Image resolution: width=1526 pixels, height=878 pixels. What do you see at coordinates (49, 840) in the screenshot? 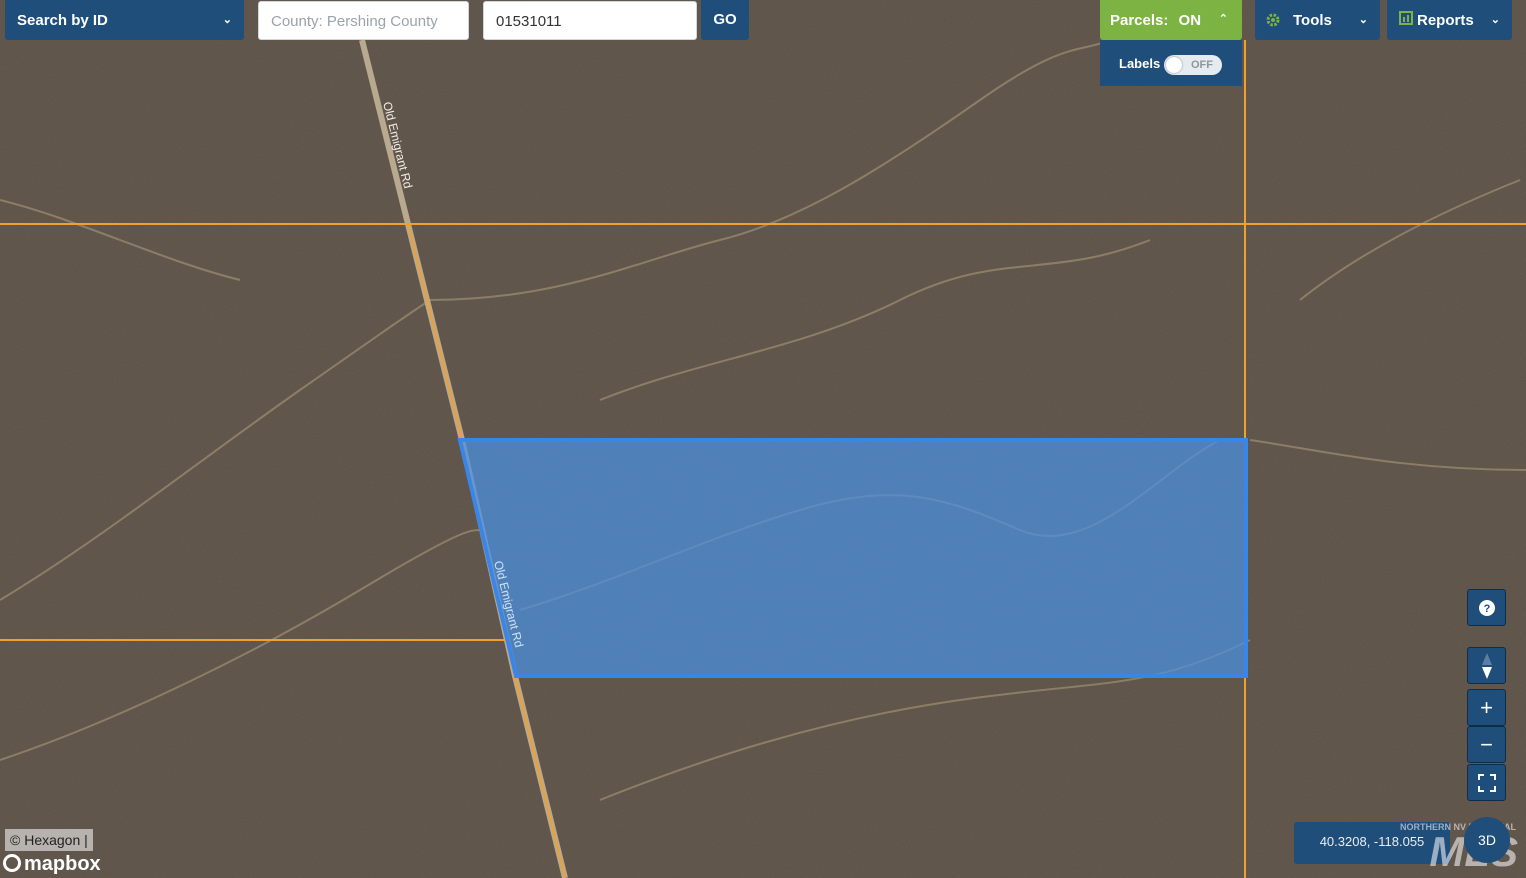
I see `map-attribution: © Hexagon |` at bounding box center [49, 840].